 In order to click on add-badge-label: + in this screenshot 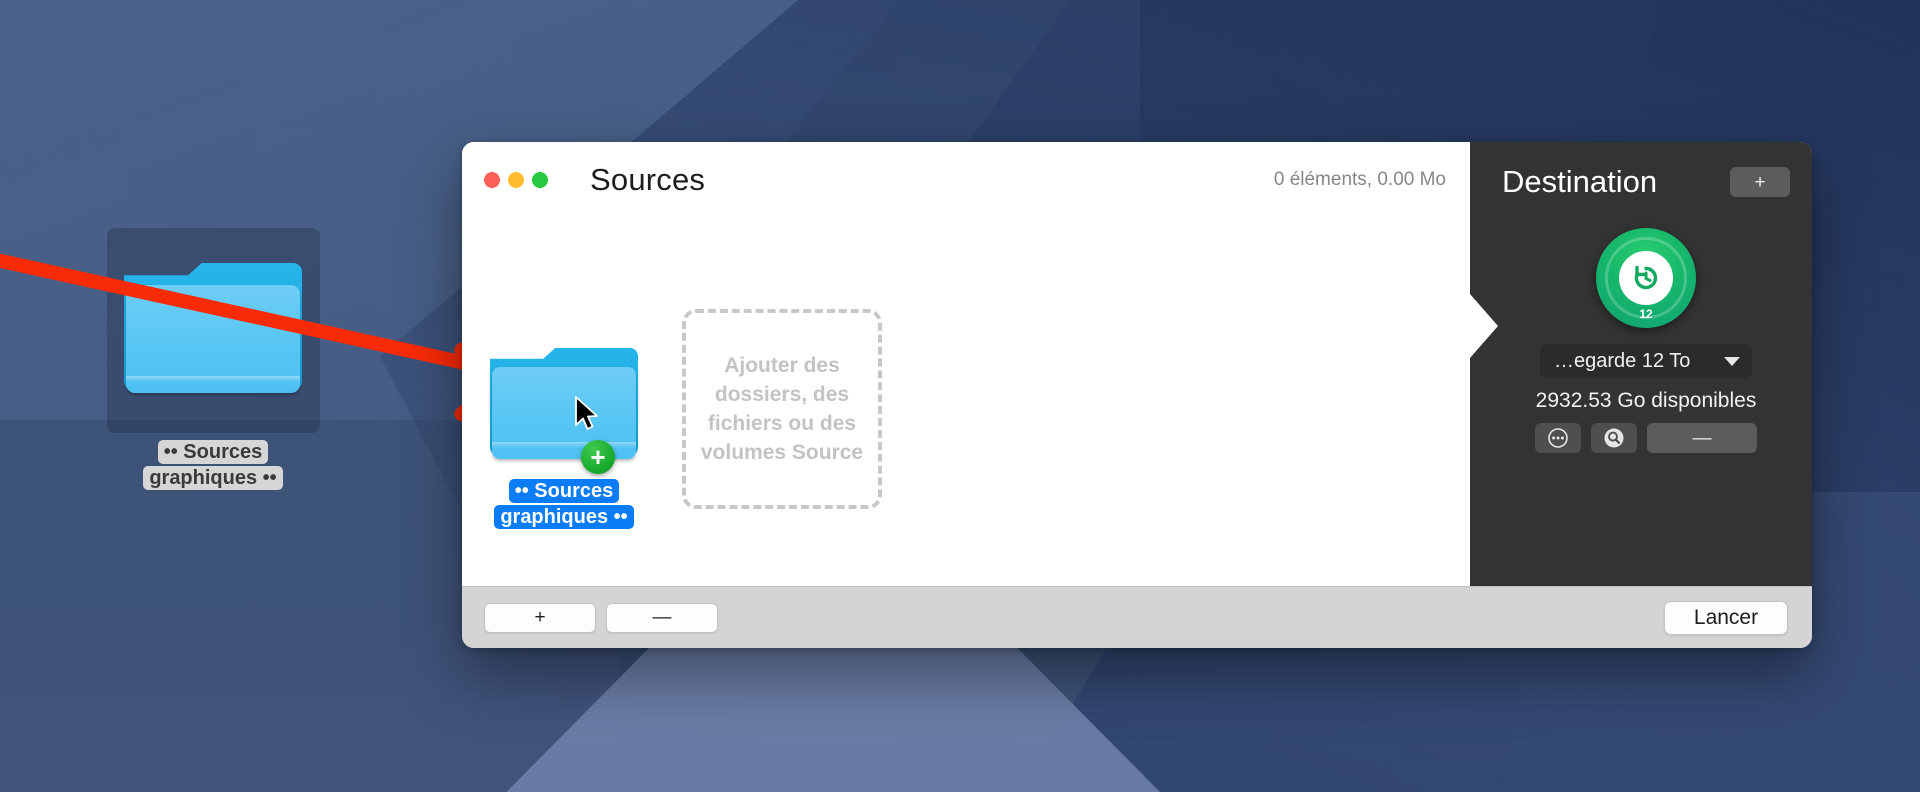, I will do `click(598, 457)`.